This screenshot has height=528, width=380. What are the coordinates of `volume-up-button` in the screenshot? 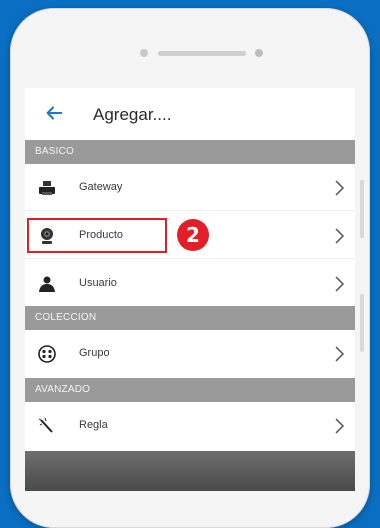 It's located at (362, 209).